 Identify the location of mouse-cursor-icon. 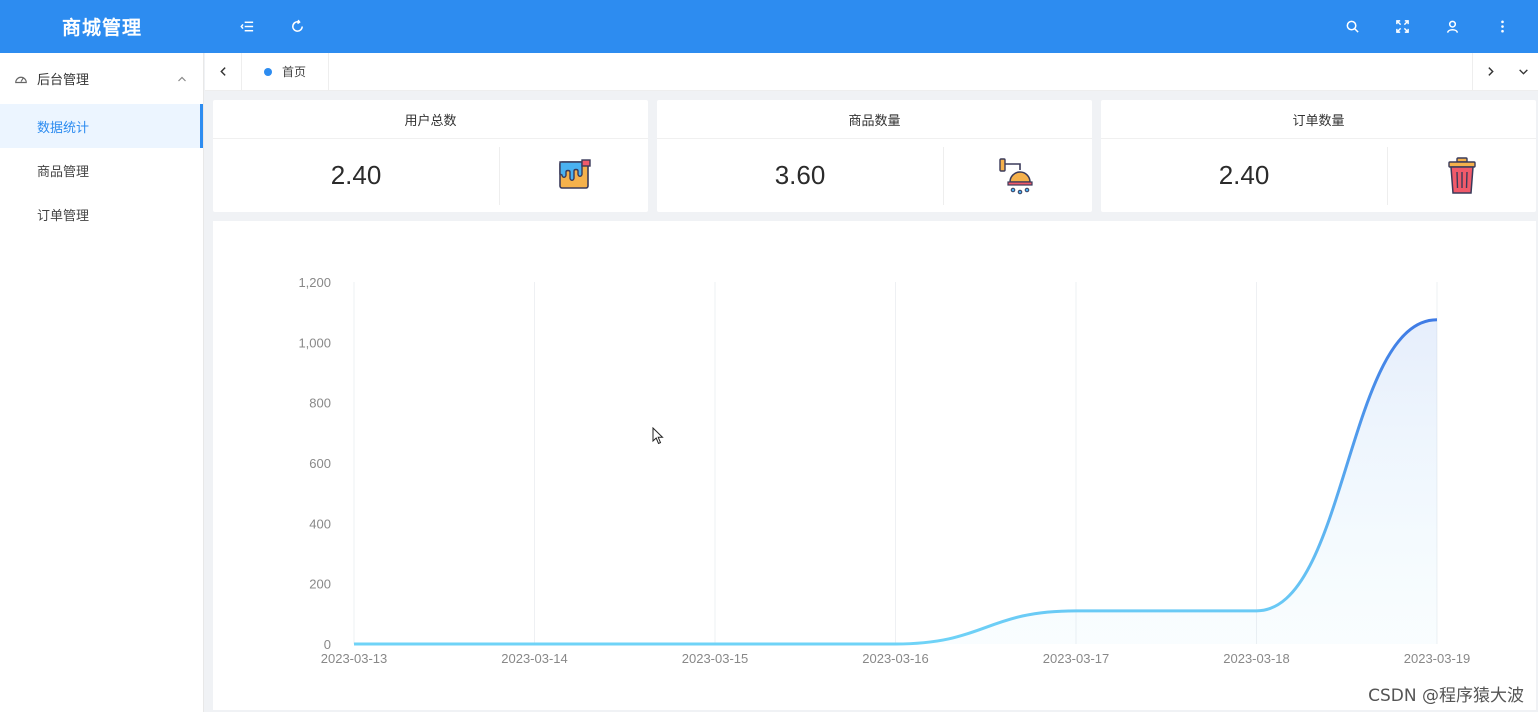
(658, 436).